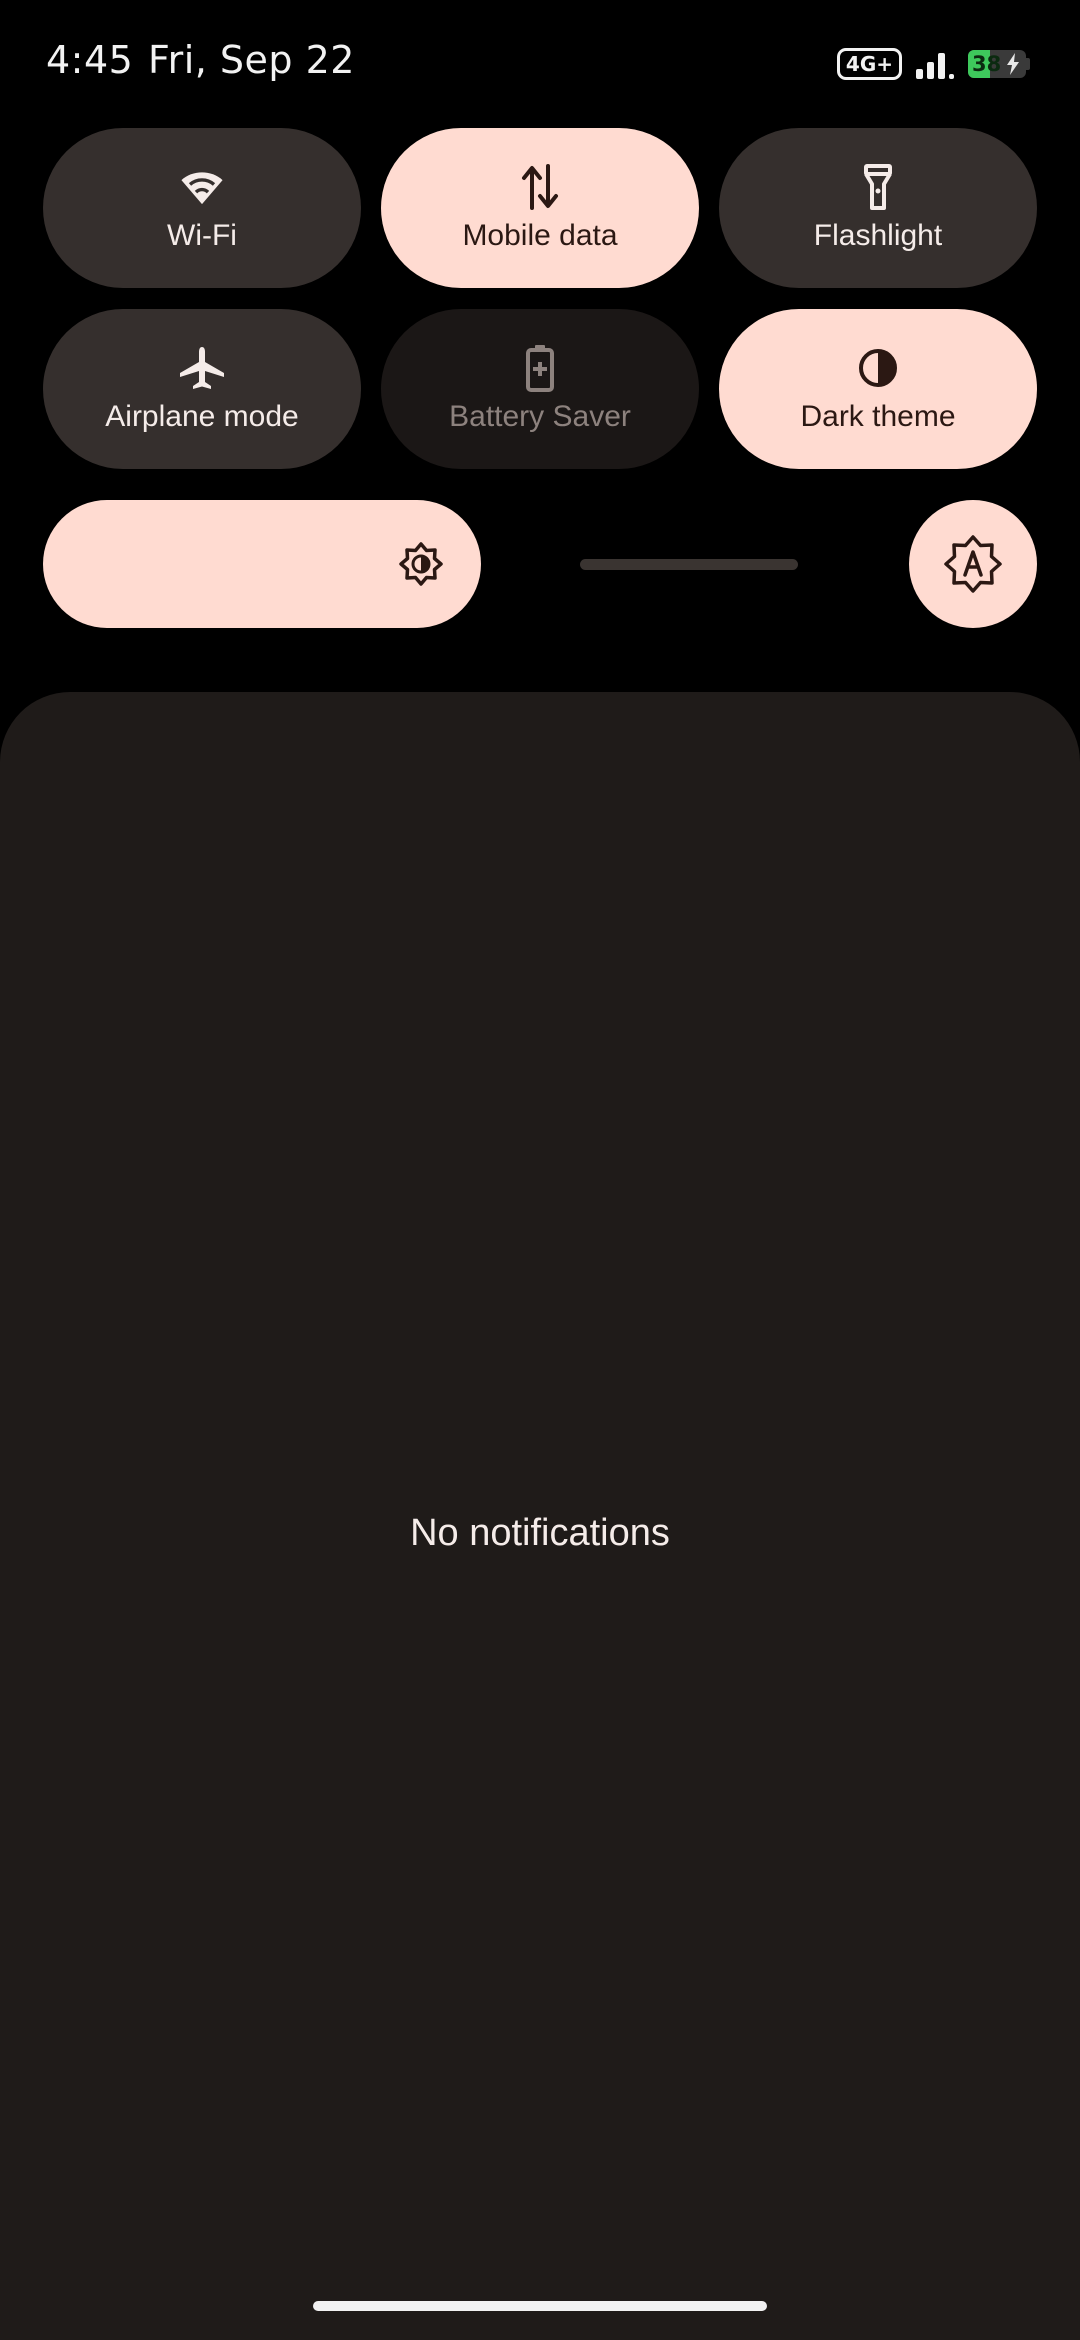 This screenshot has height=2340, width=1080. What do you see at coordinates (878, 187) in the screenshot?
I see `flashlight-icon` at bounding box center [878, 187].